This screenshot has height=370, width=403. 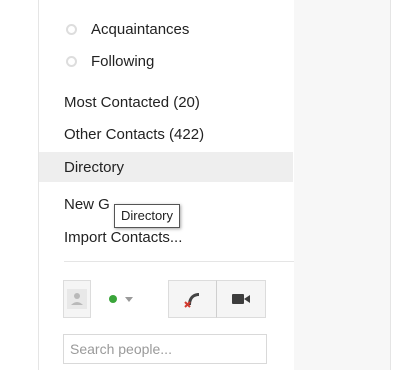 I want to click on circle-acquaintances: Acquaintances, so click(x=127, y=29).